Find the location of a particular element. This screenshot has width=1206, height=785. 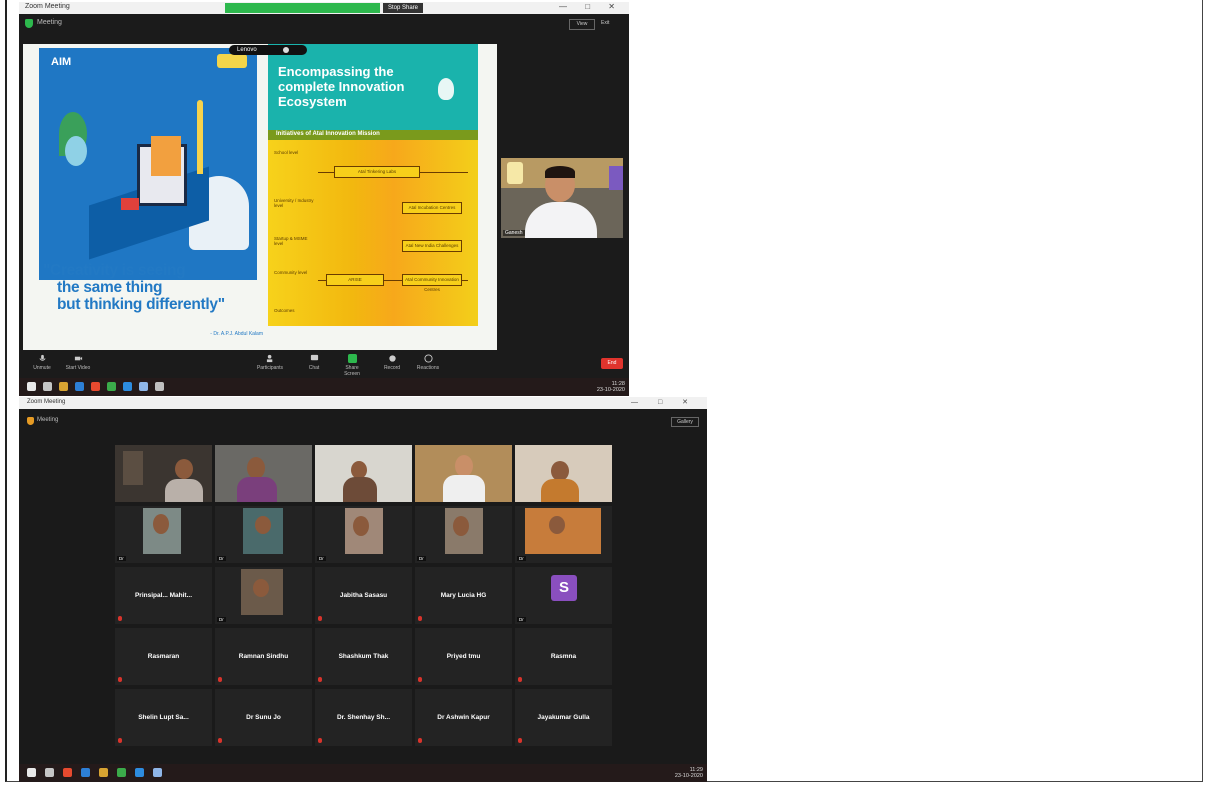

participant-tile: Ramnan Sindhu is located at coordinates (263, 656).